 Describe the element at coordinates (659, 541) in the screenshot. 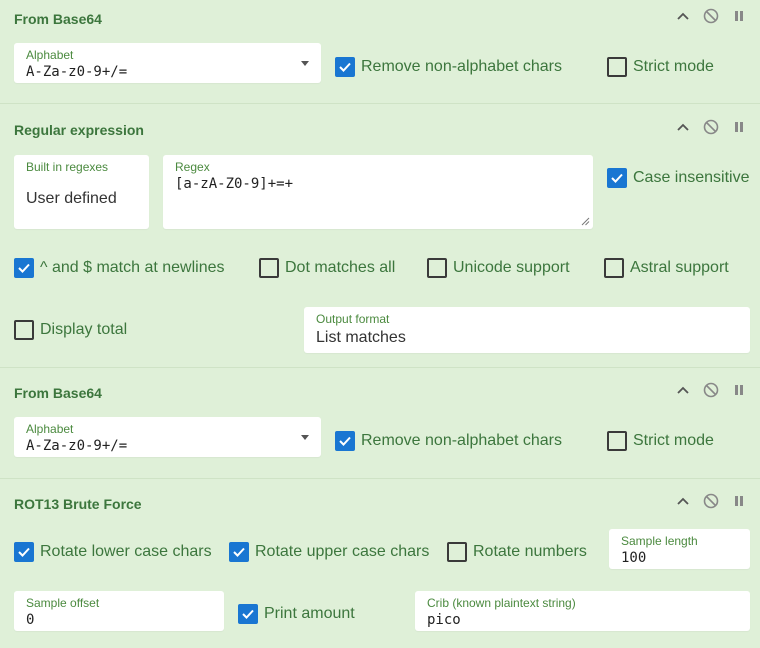

I see `sample-length-label: Sample length` at that location.